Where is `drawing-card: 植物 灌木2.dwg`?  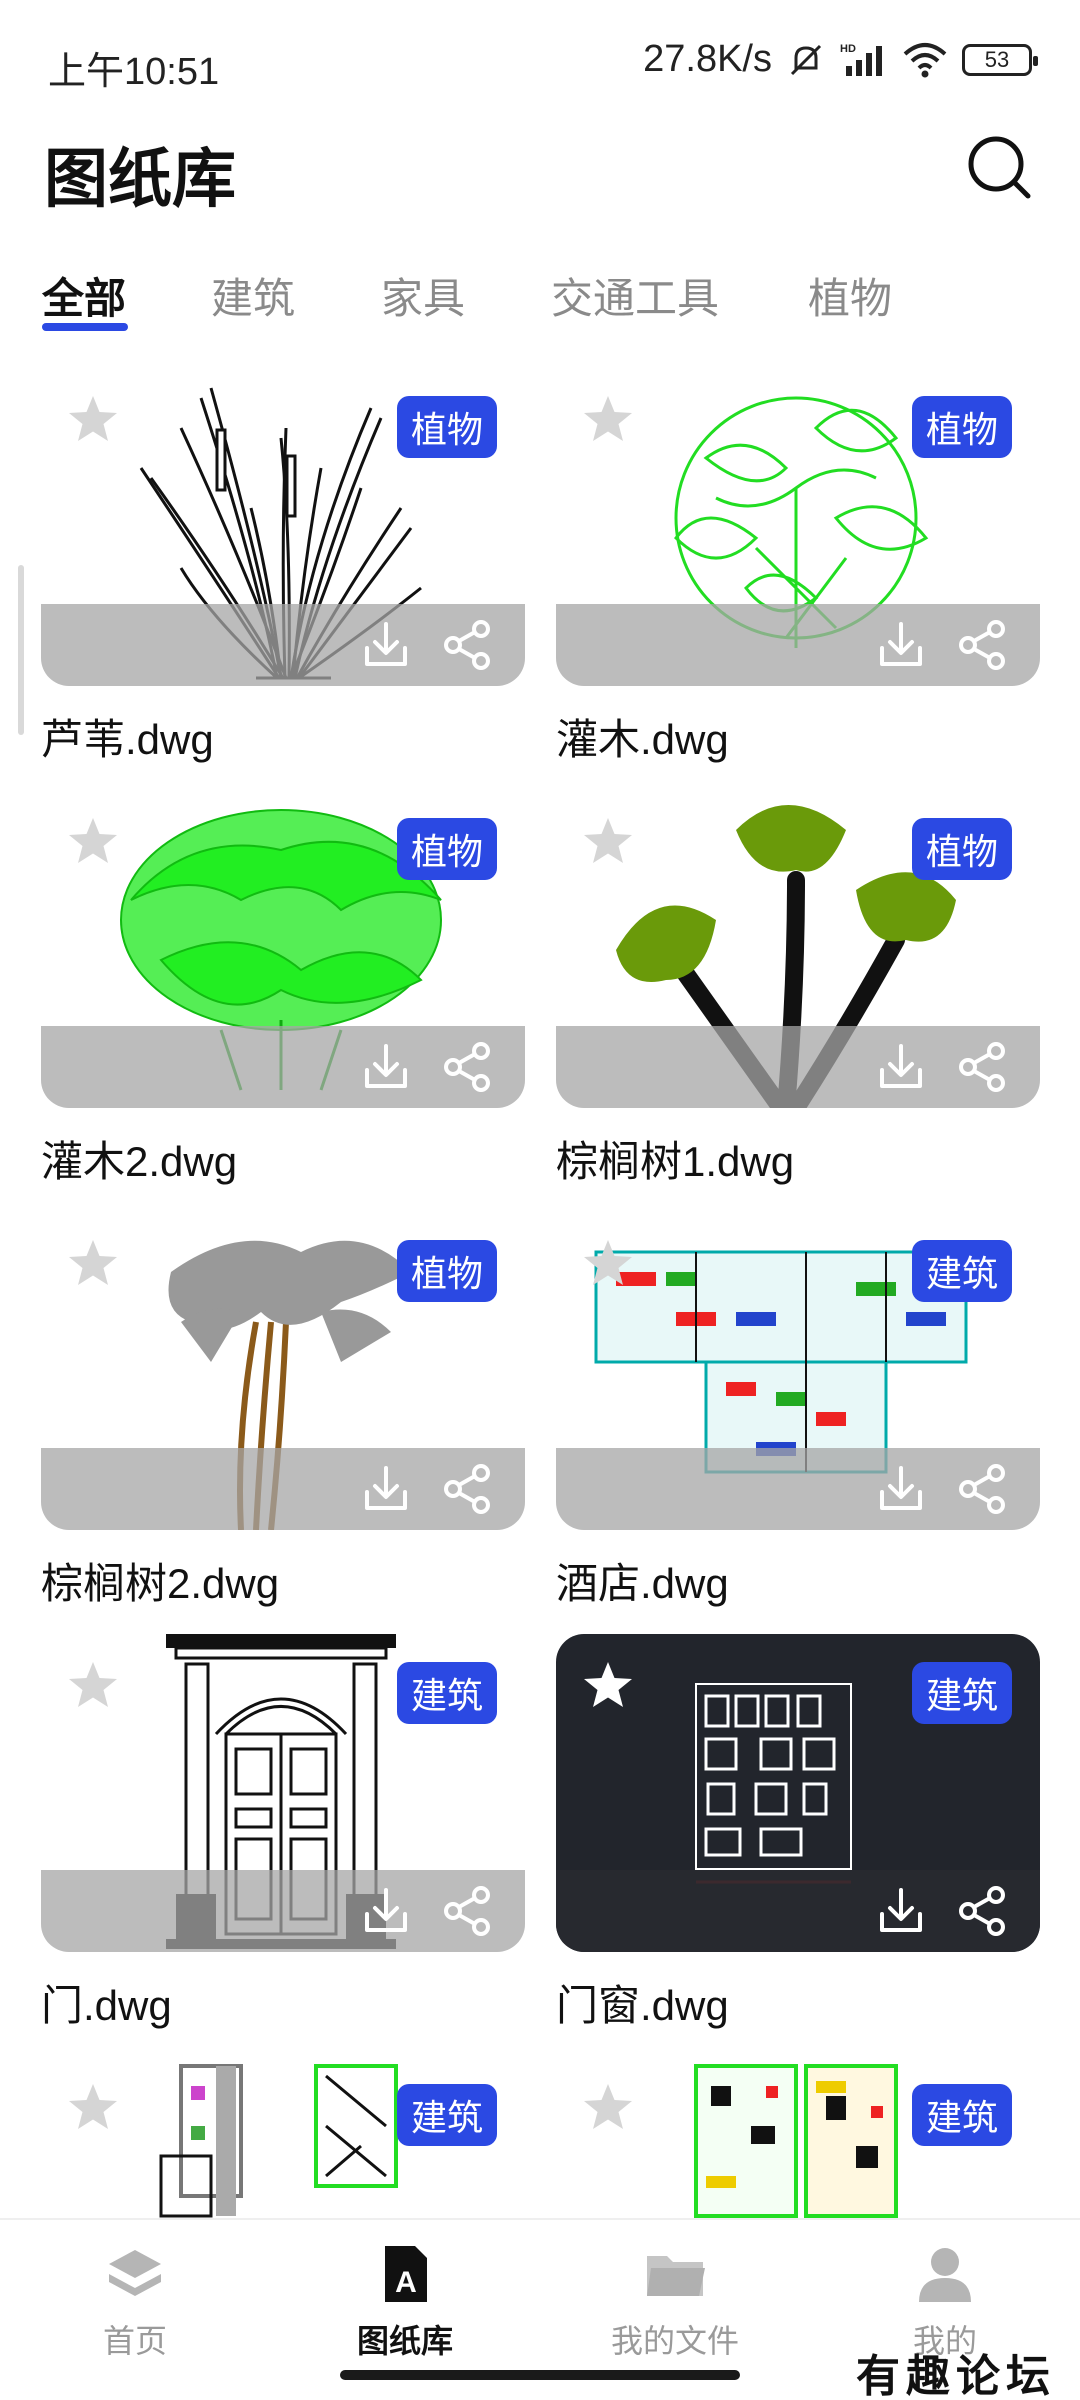
drawing-card: 植物 灌木2.dwg is located at coordinates (283, 989).